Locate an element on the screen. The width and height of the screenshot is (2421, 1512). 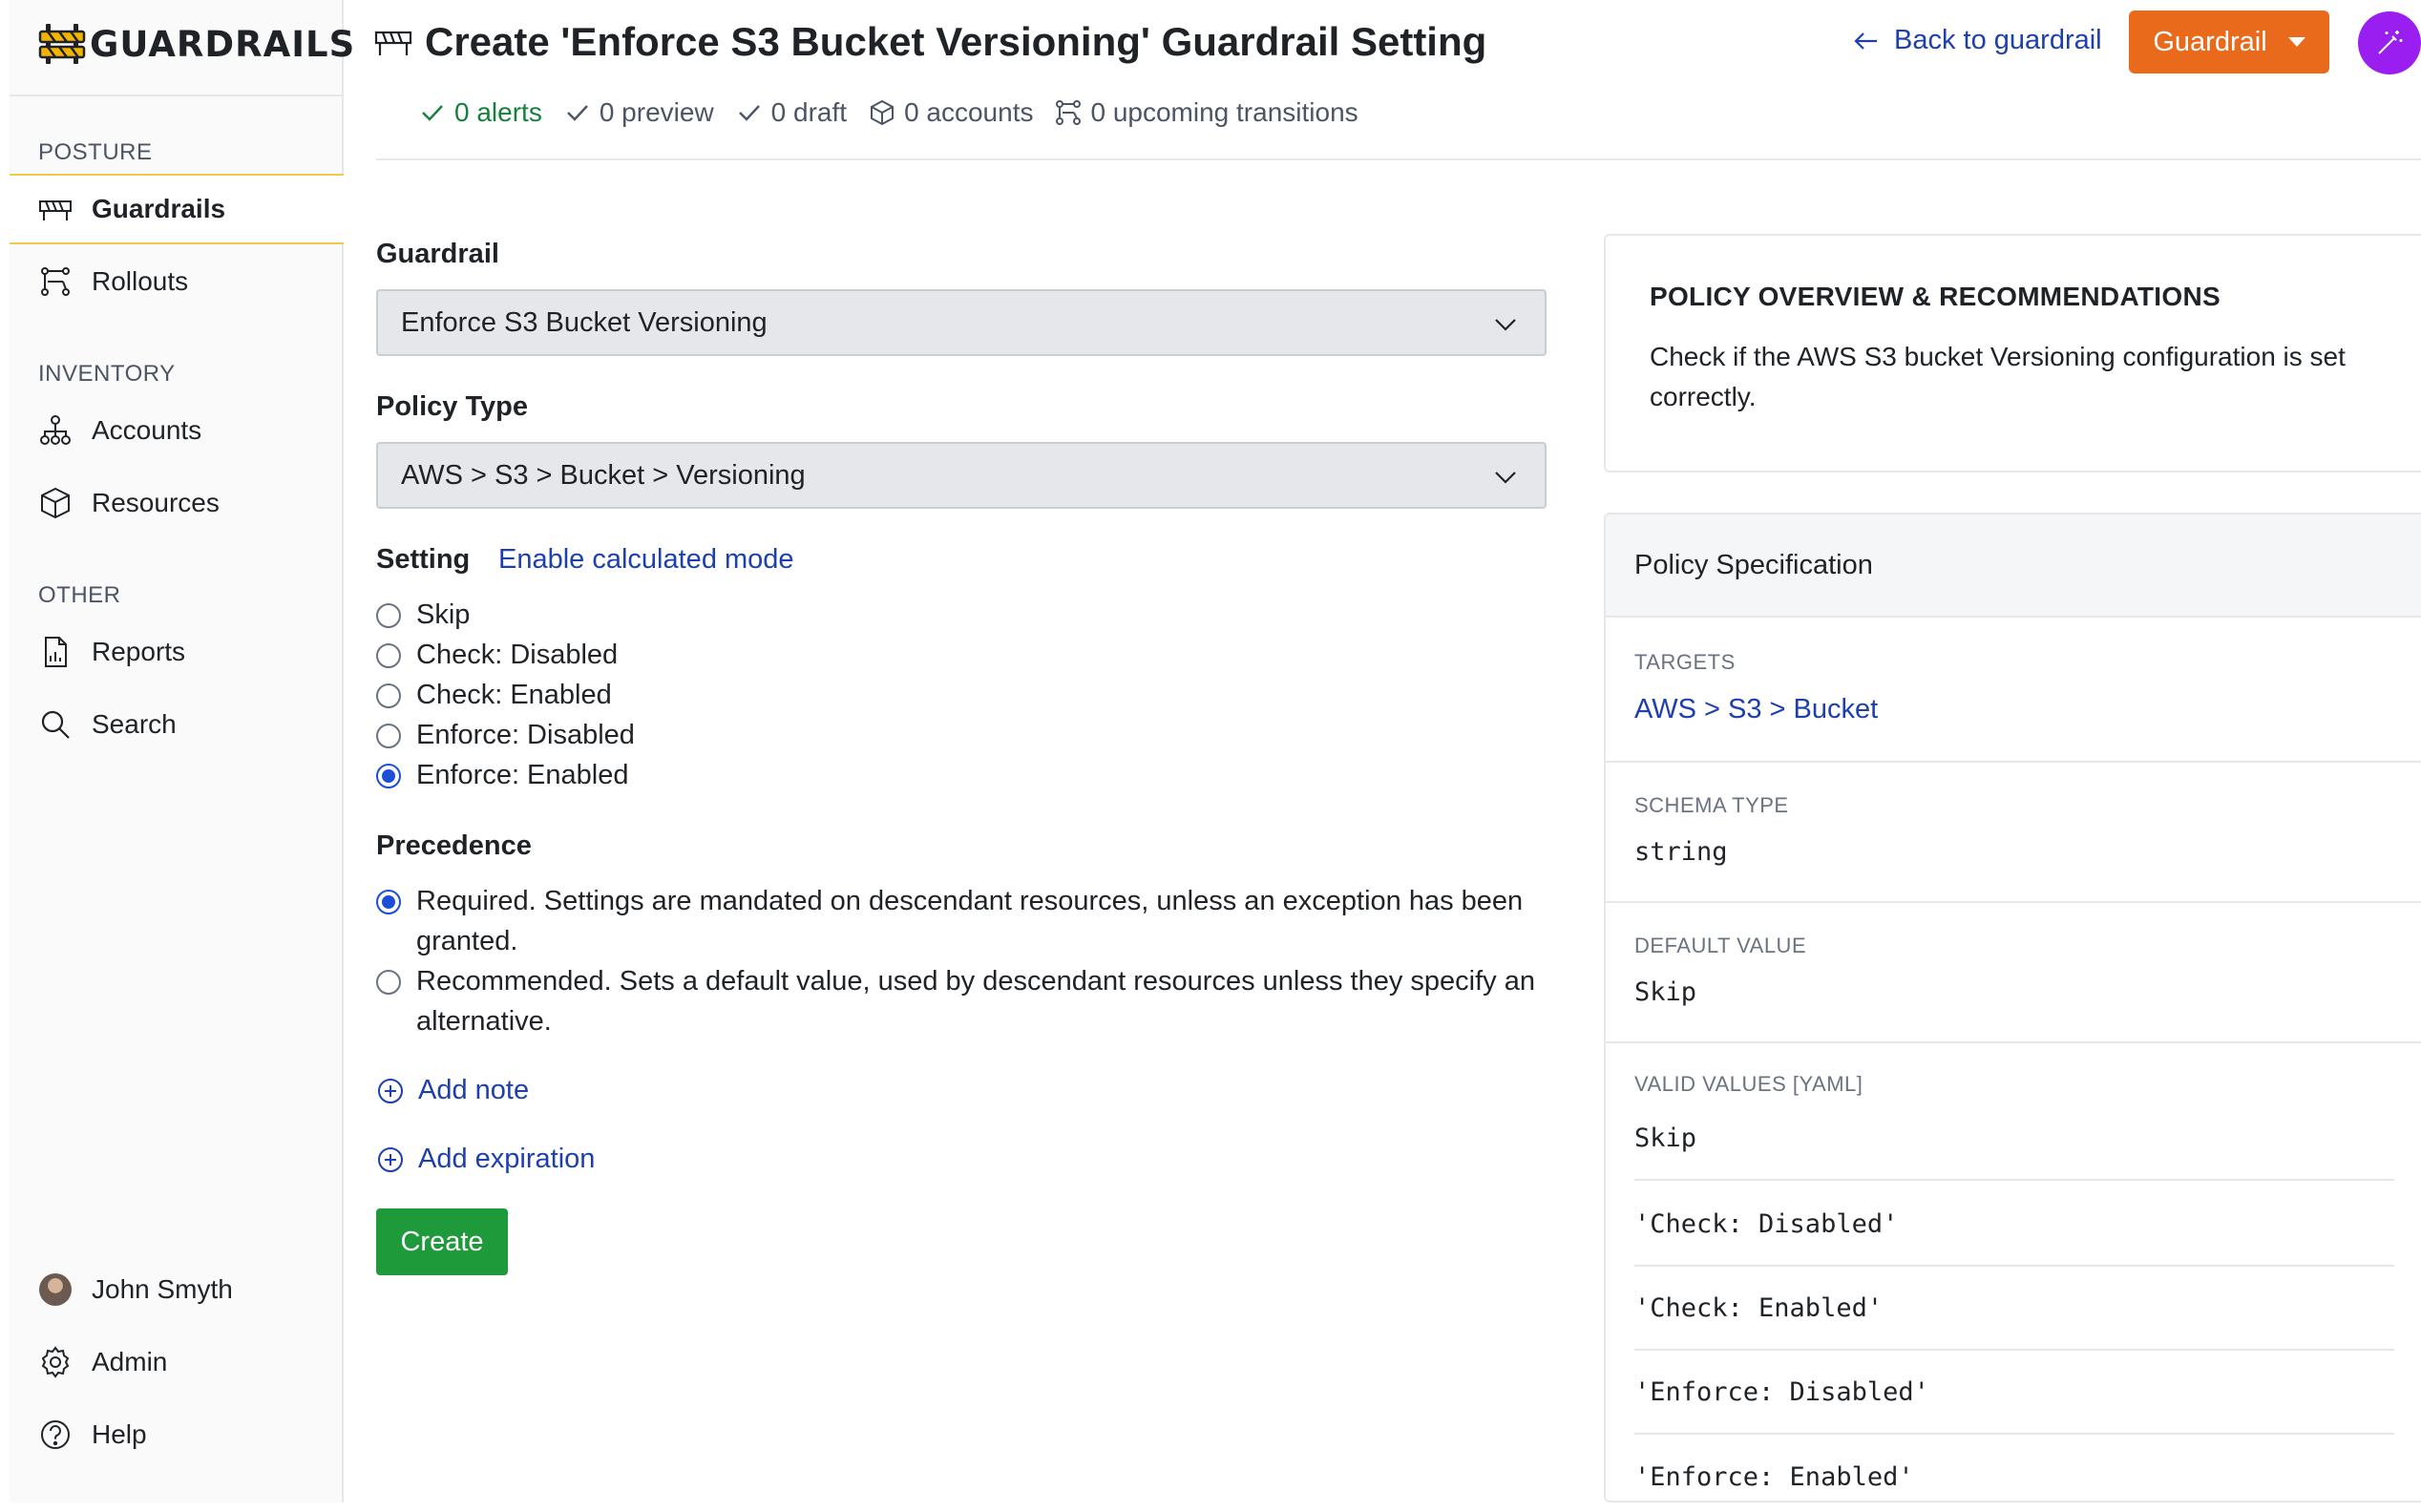
spec-valid-value-item: 'Check: Enabled' is located at coordinates (2014, 1309).